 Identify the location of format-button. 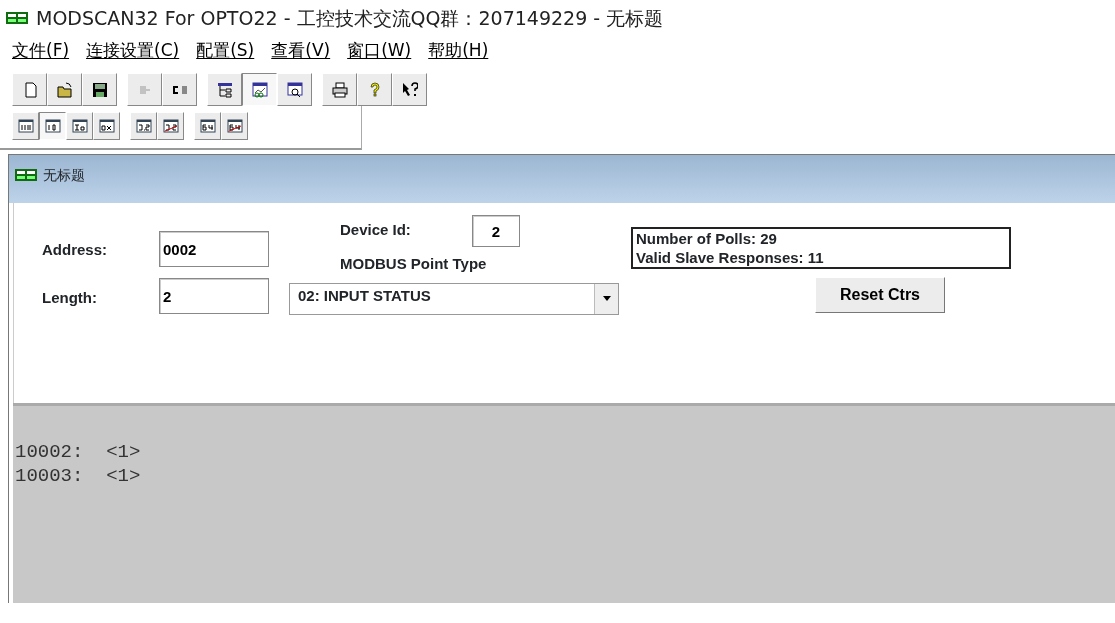
(52, 126).